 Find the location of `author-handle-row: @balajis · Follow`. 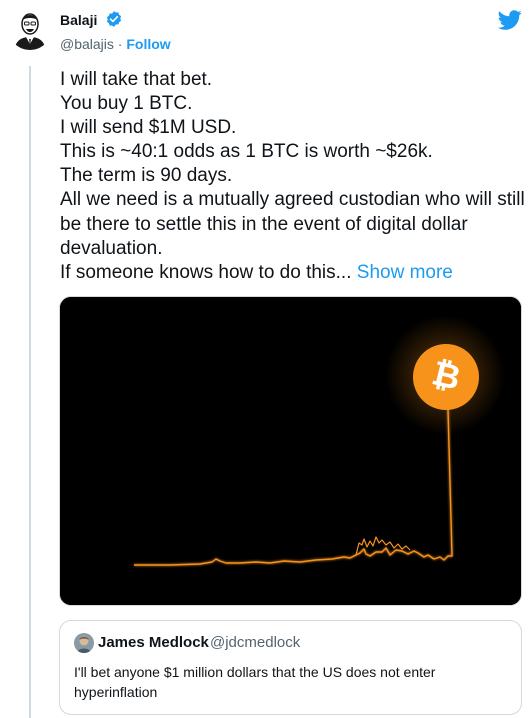

author-handle-row: @balajis · Follow is located at coordinates (115, 44).